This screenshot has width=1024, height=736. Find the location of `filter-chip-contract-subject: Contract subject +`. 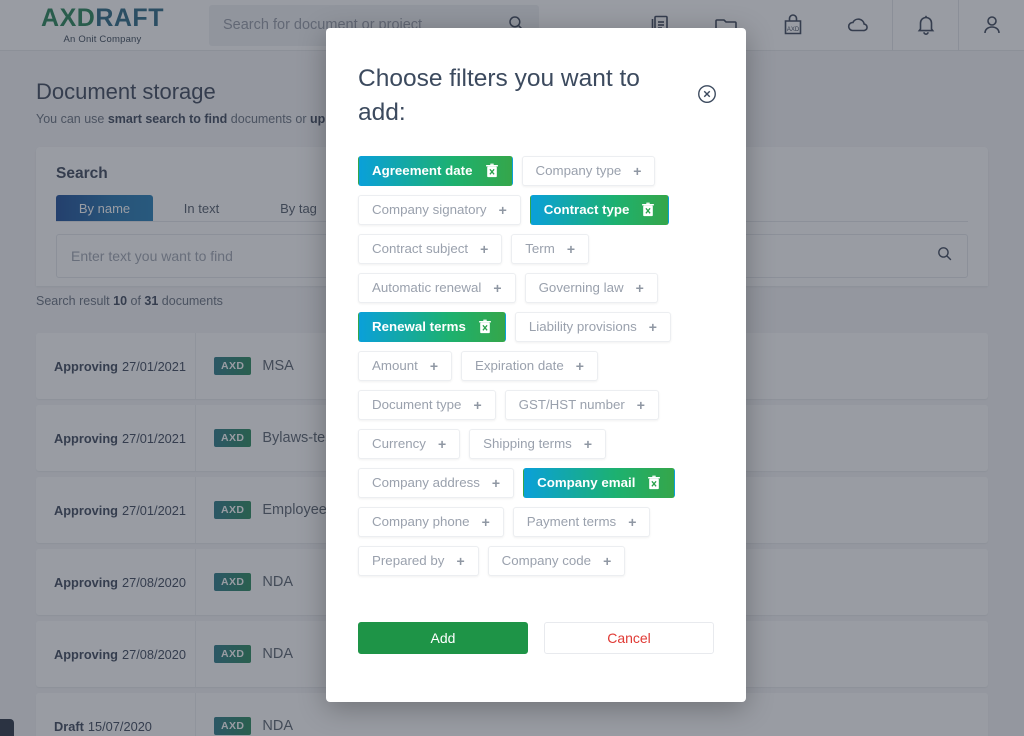

filter-chip-contract-subject: Contract subject + is located at coordinates (430, 248).